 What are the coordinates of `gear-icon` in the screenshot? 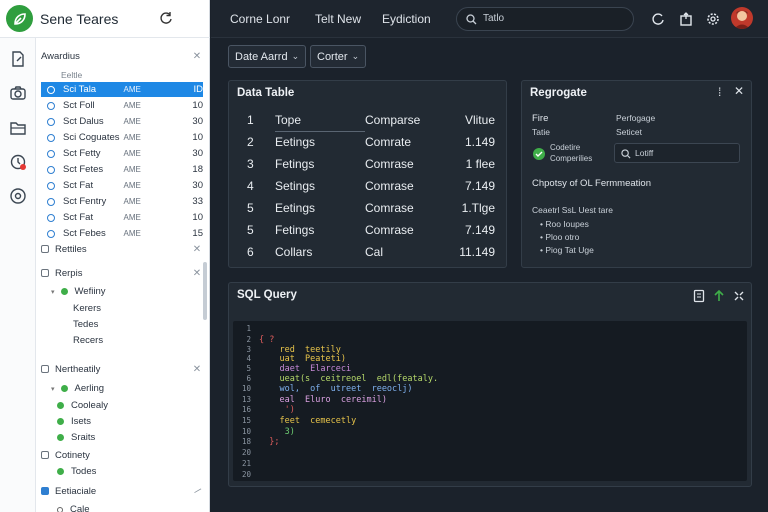 It's located at (713, 19).